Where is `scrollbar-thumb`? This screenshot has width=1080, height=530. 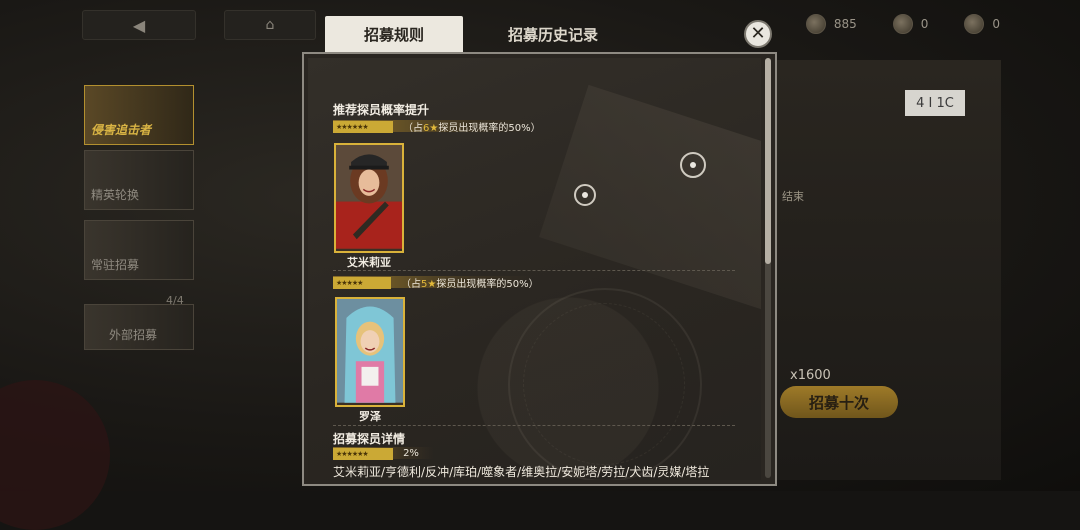 scrollbar-thumb is located at coordinates (768, 161).